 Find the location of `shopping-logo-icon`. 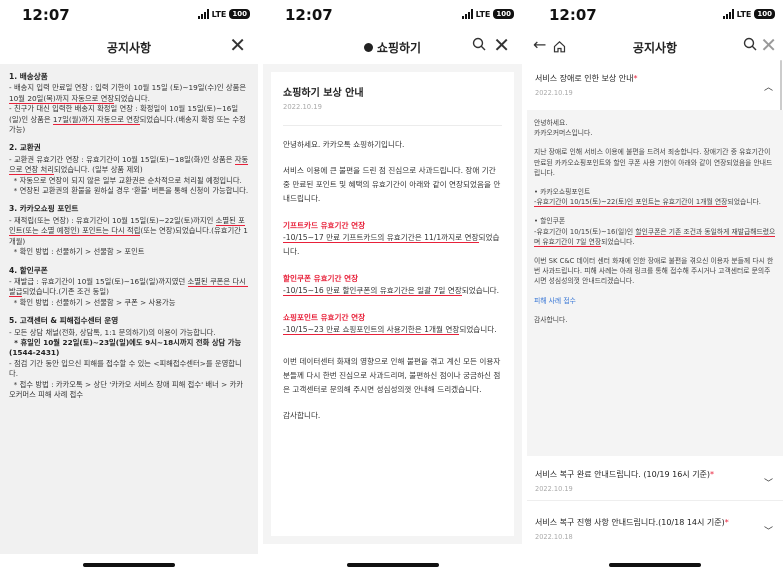

shopping-logo-icon is located at coordinates (368, 47).